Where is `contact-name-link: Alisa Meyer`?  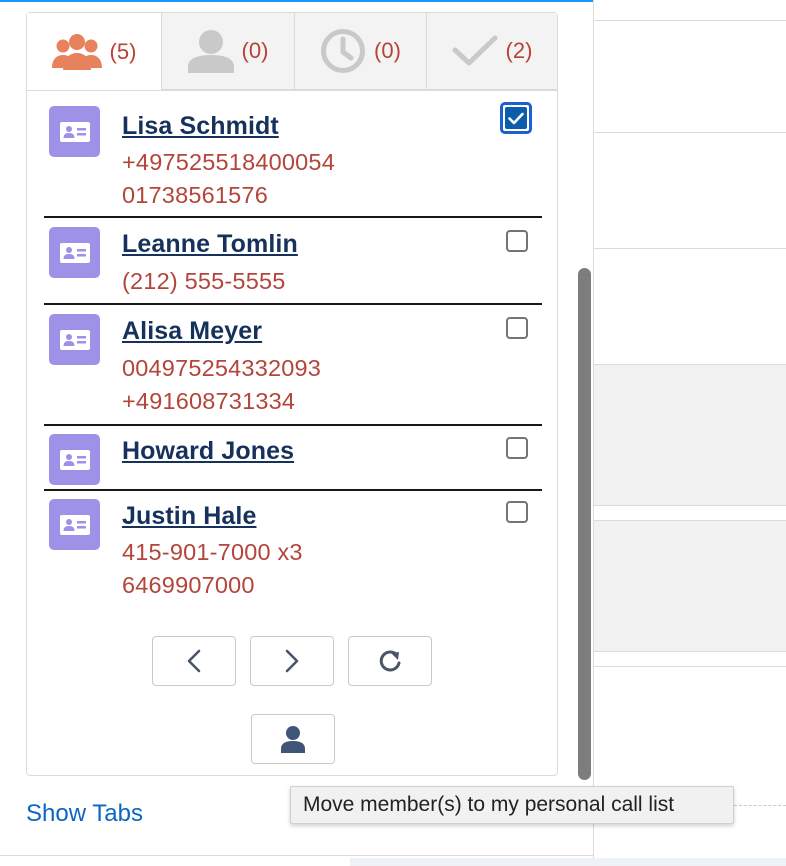
contact-name-link: Alisa Meyer is located at coordinates (192, 331).